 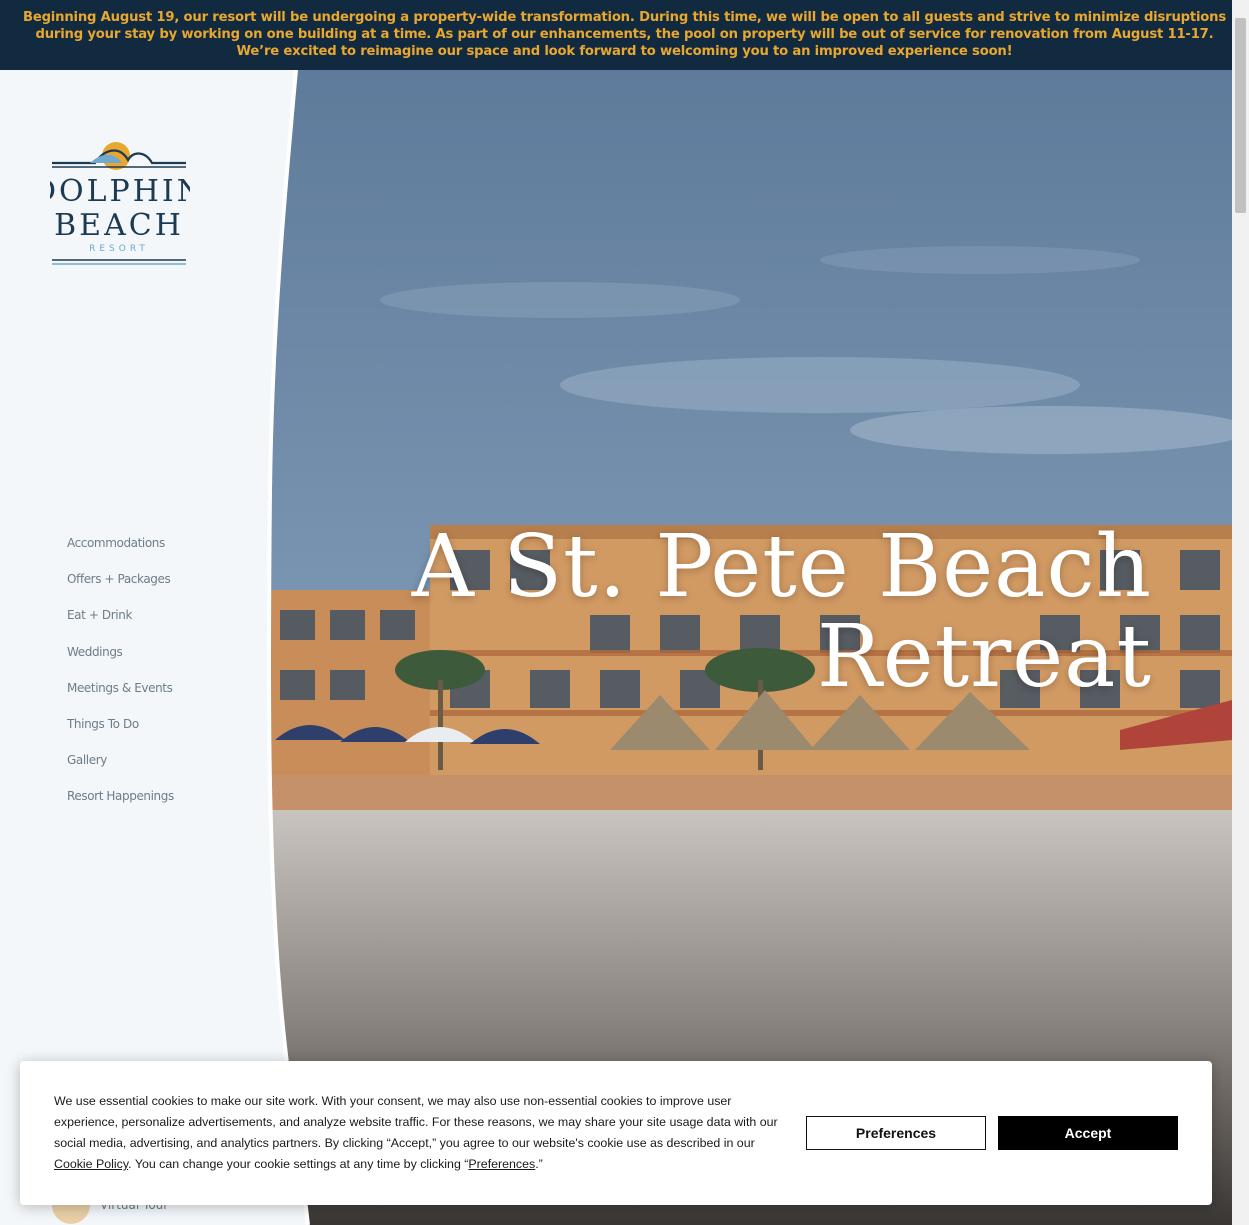 What do you see at coordinates (119, 225) in the screenshot?
I see `svg-text: BEACH` at bounding box center [119, 225].